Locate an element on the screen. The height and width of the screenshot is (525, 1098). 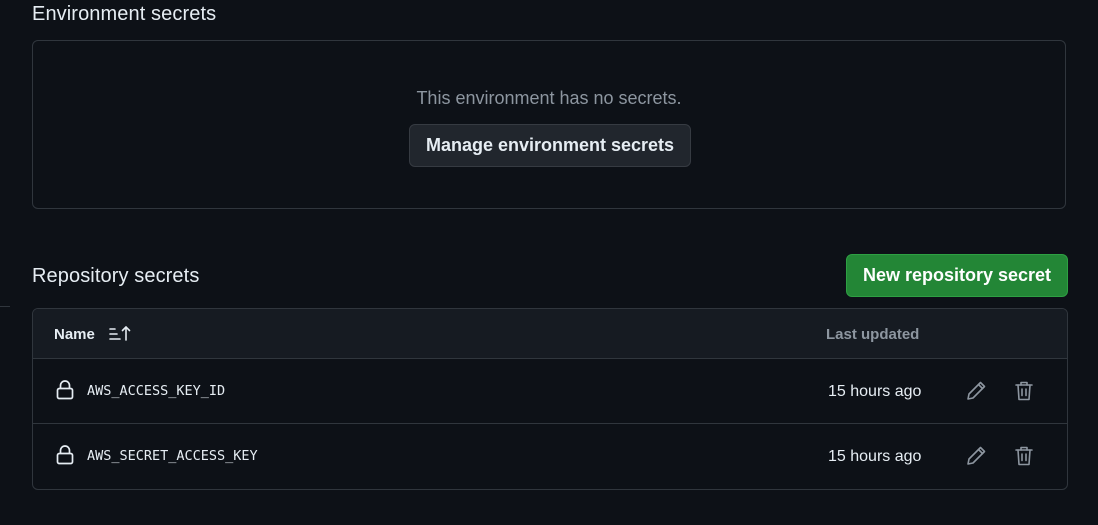
secret-name: AWS_SECRET_ACCESS_KEY is located at coordinates (172, 456).